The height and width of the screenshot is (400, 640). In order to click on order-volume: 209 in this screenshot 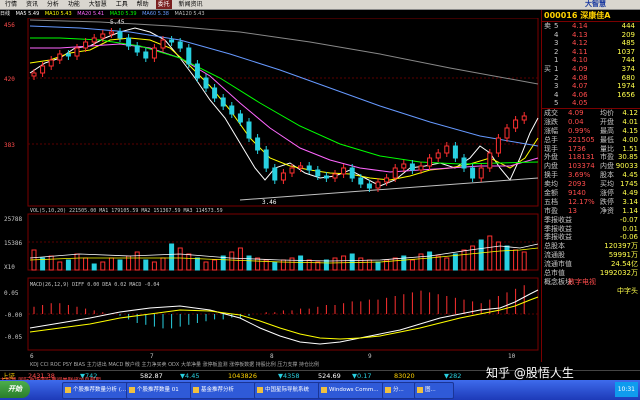, I will do `click(628, 34)`.